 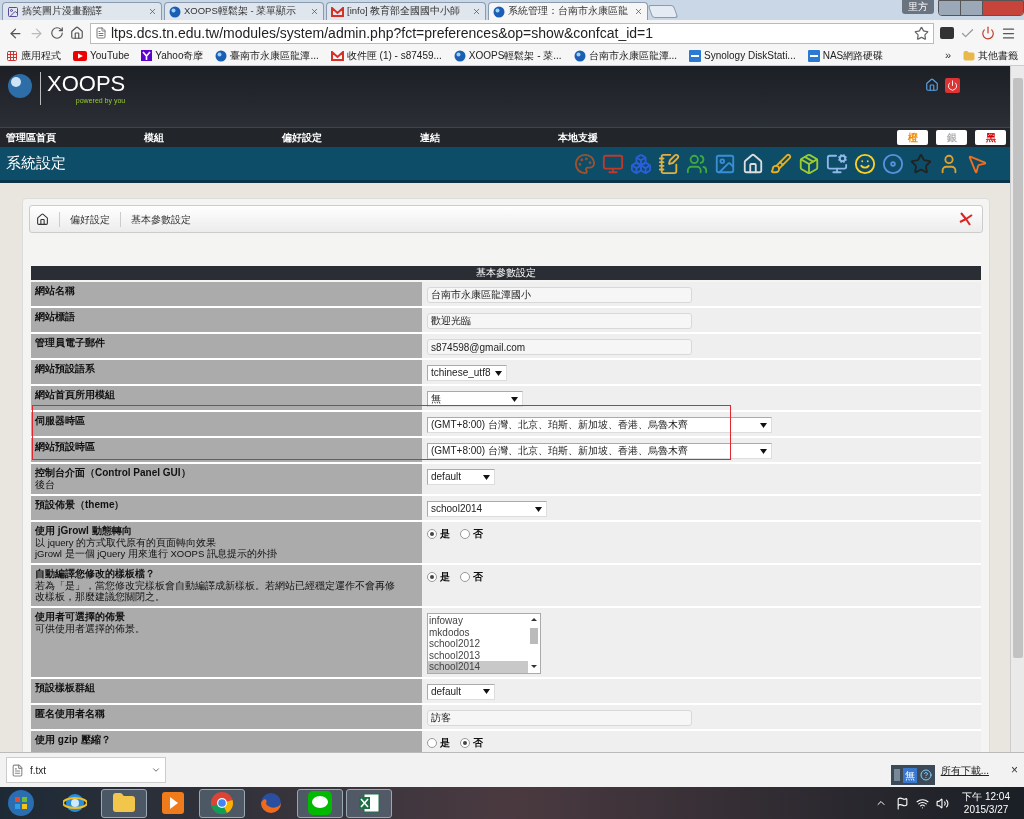 I want to click on fox-globe-icon, so click(x=271, y=803).